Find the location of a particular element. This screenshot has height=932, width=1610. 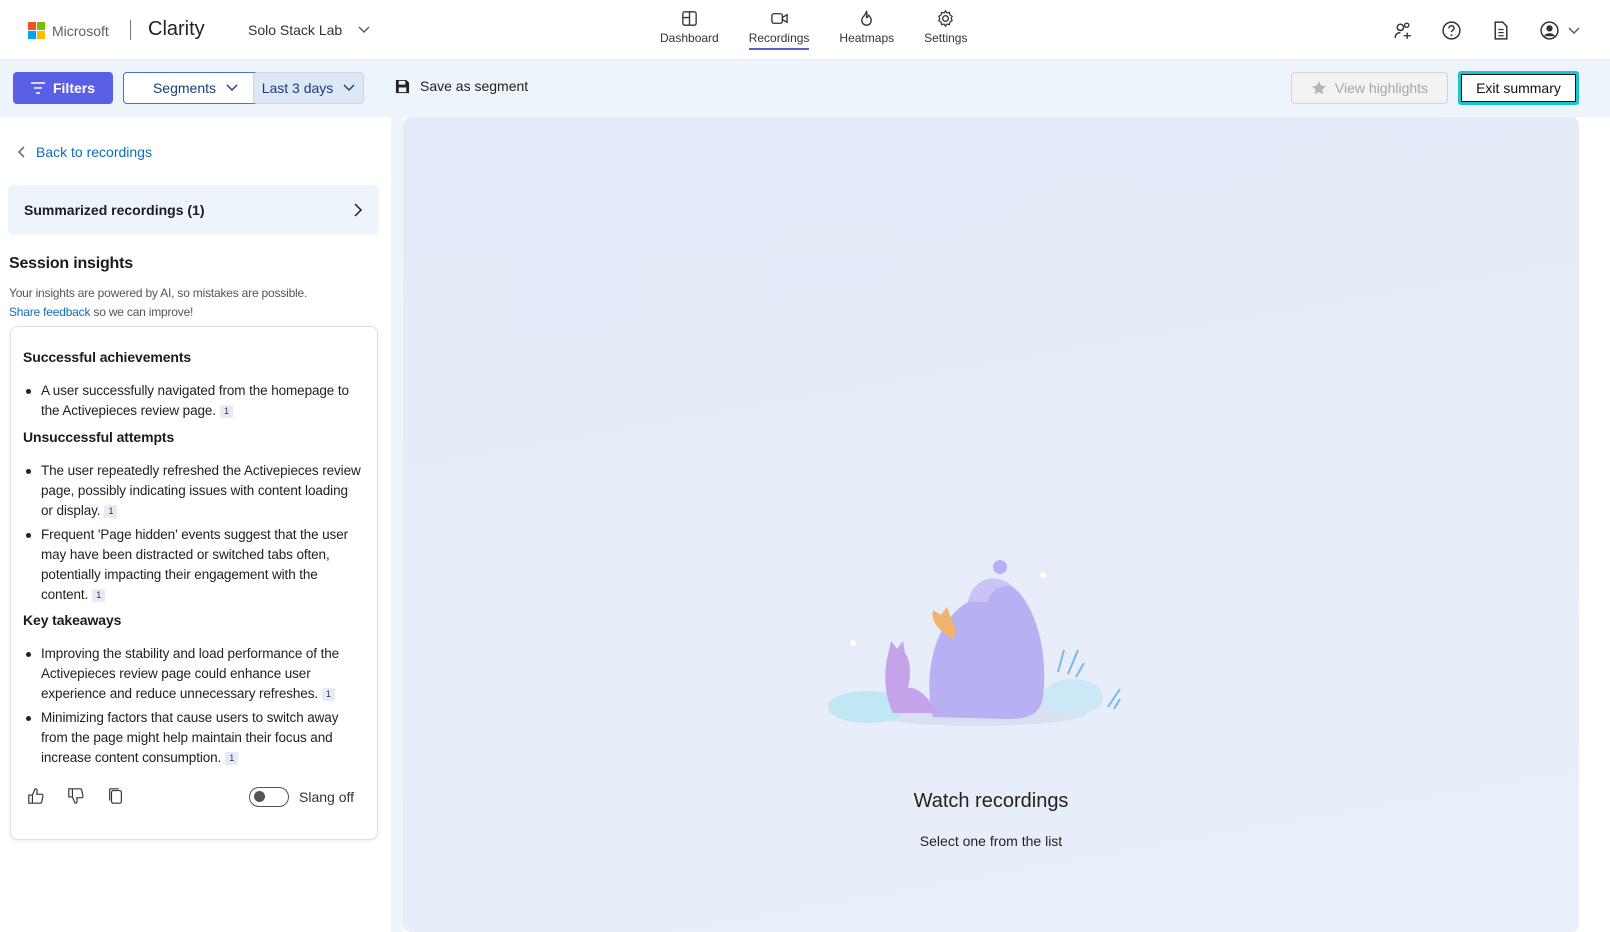

slang-toggle: Slang off is located at coordinates (301, 797).